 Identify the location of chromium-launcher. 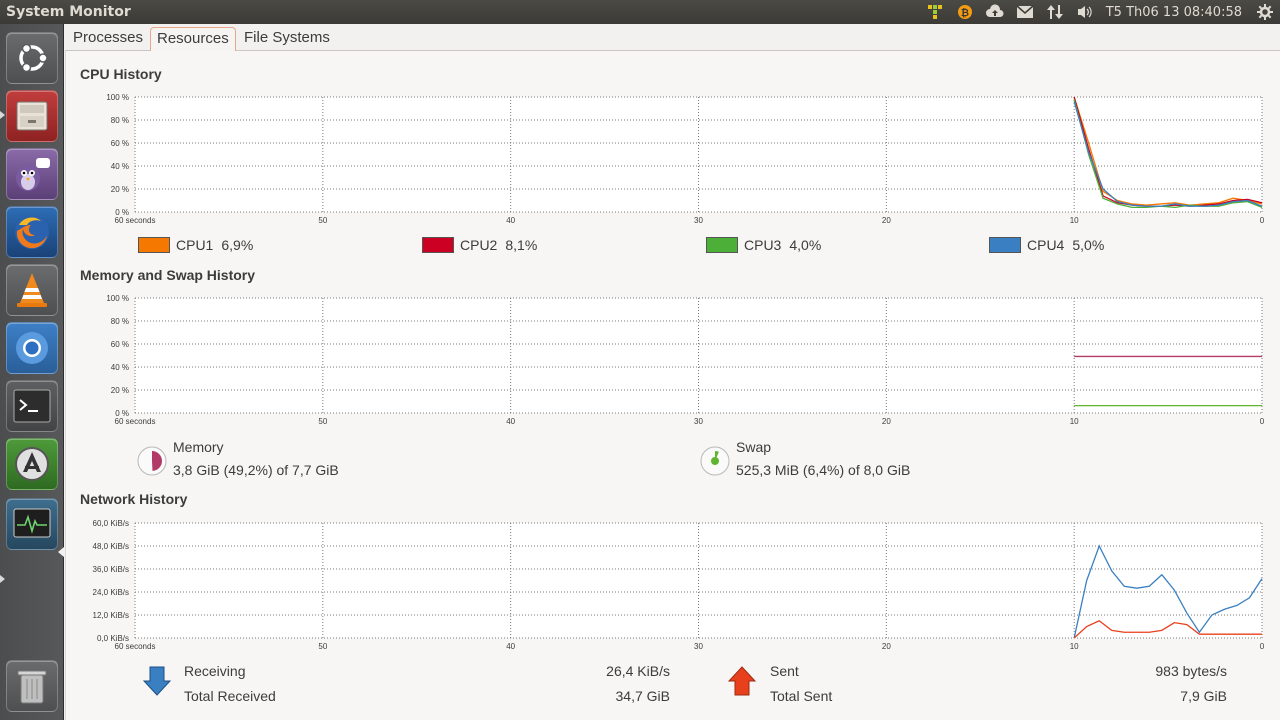
(32, 348).